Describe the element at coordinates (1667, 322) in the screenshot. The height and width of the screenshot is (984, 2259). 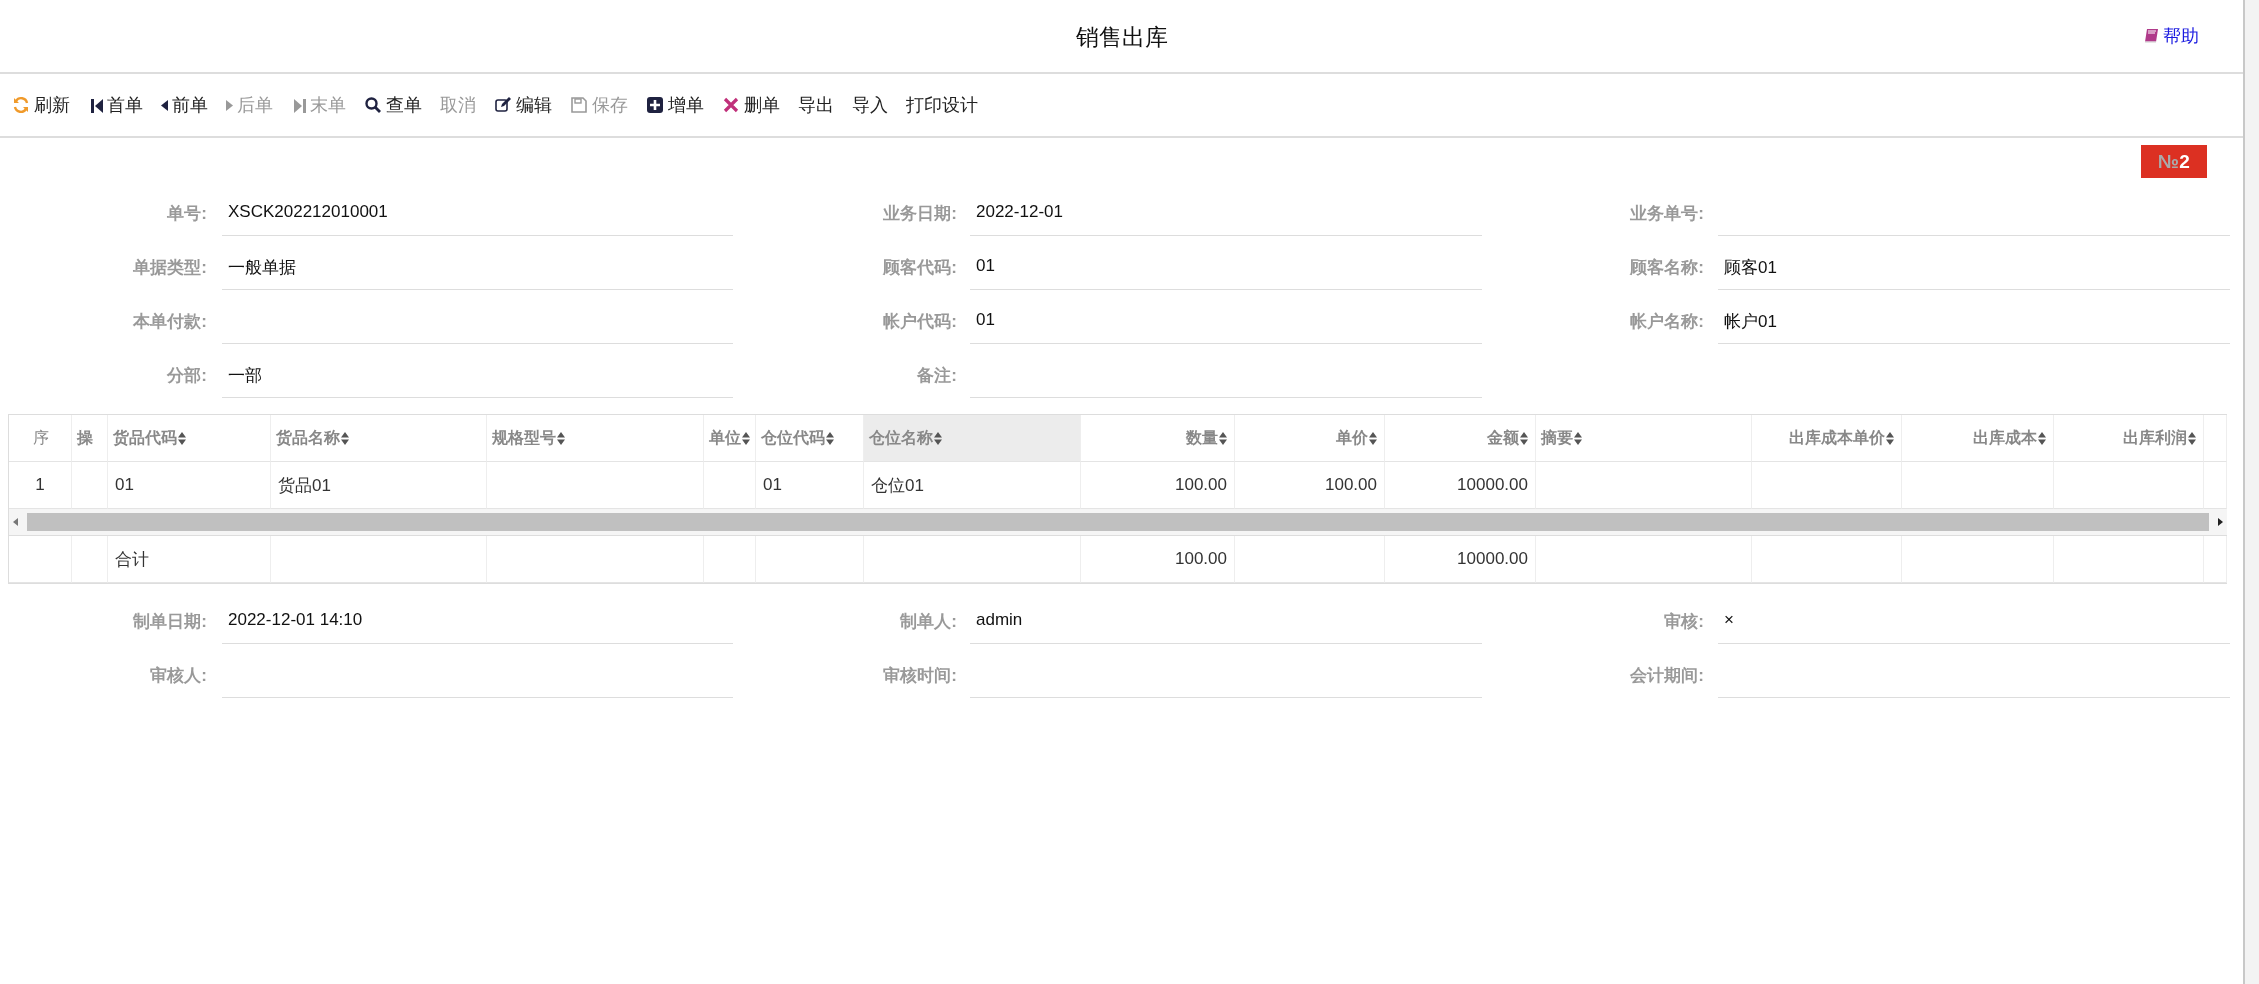
I see `field-label: 帐户名称:` at that location.